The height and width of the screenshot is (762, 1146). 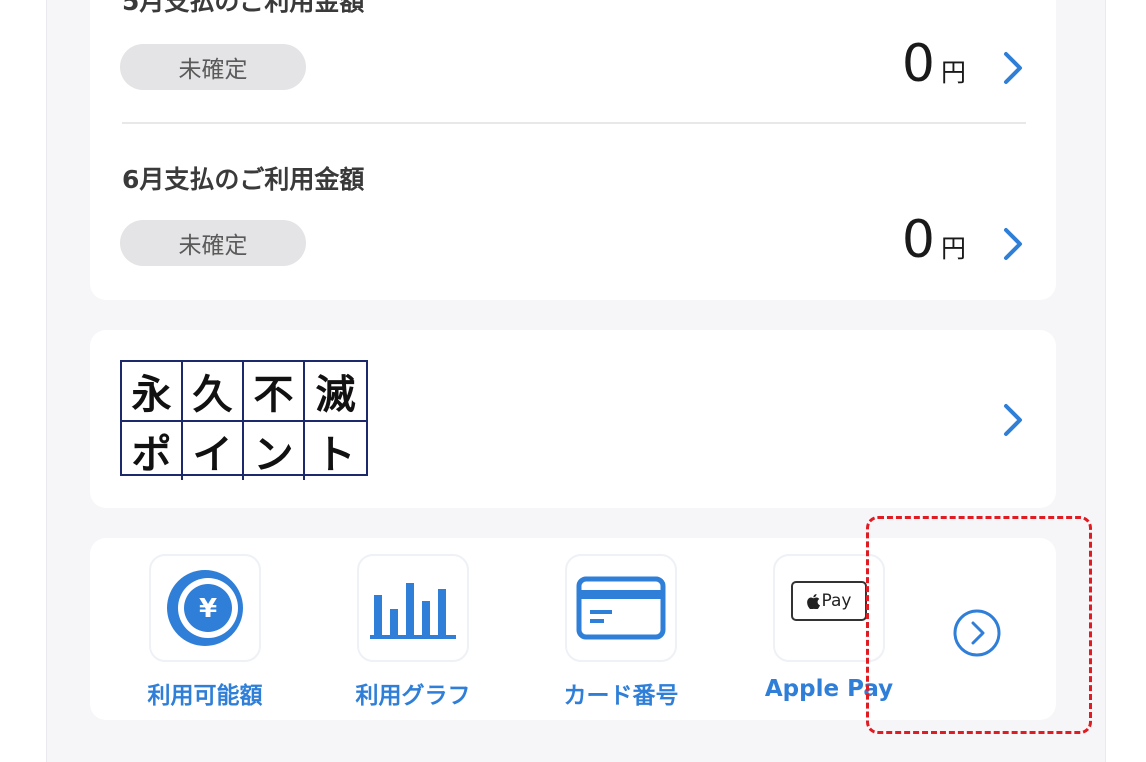 What do you see at coordinates (213, 392) in the screenshot?
I see `logo-char: 久` at bounding box center [213, 392].